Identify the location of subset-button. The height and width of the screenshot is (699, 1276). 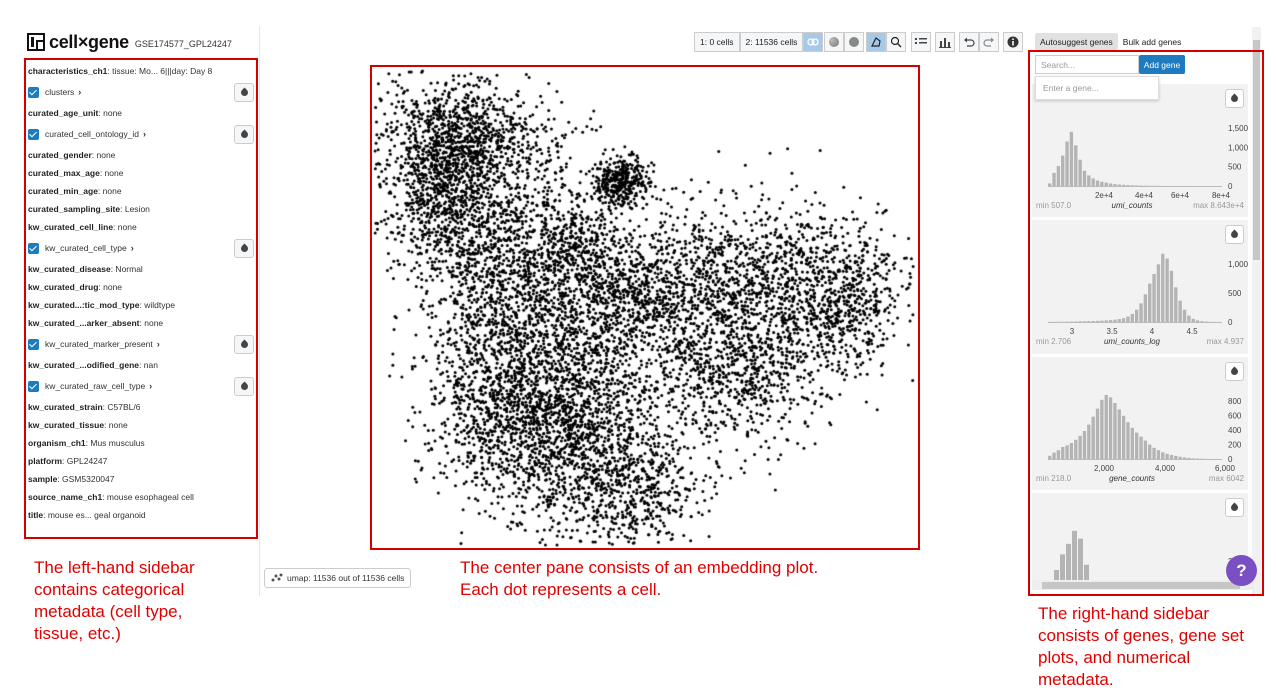
(834, 42).